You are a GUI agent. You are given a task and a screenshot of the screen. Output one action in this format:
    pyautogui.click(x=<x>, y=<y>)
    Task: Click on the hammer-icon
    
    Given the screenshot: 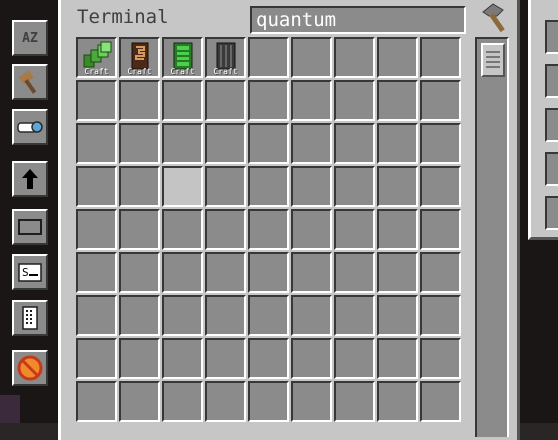 What is the action you would take?
    pyautogui.click(x=494, y=17)
    